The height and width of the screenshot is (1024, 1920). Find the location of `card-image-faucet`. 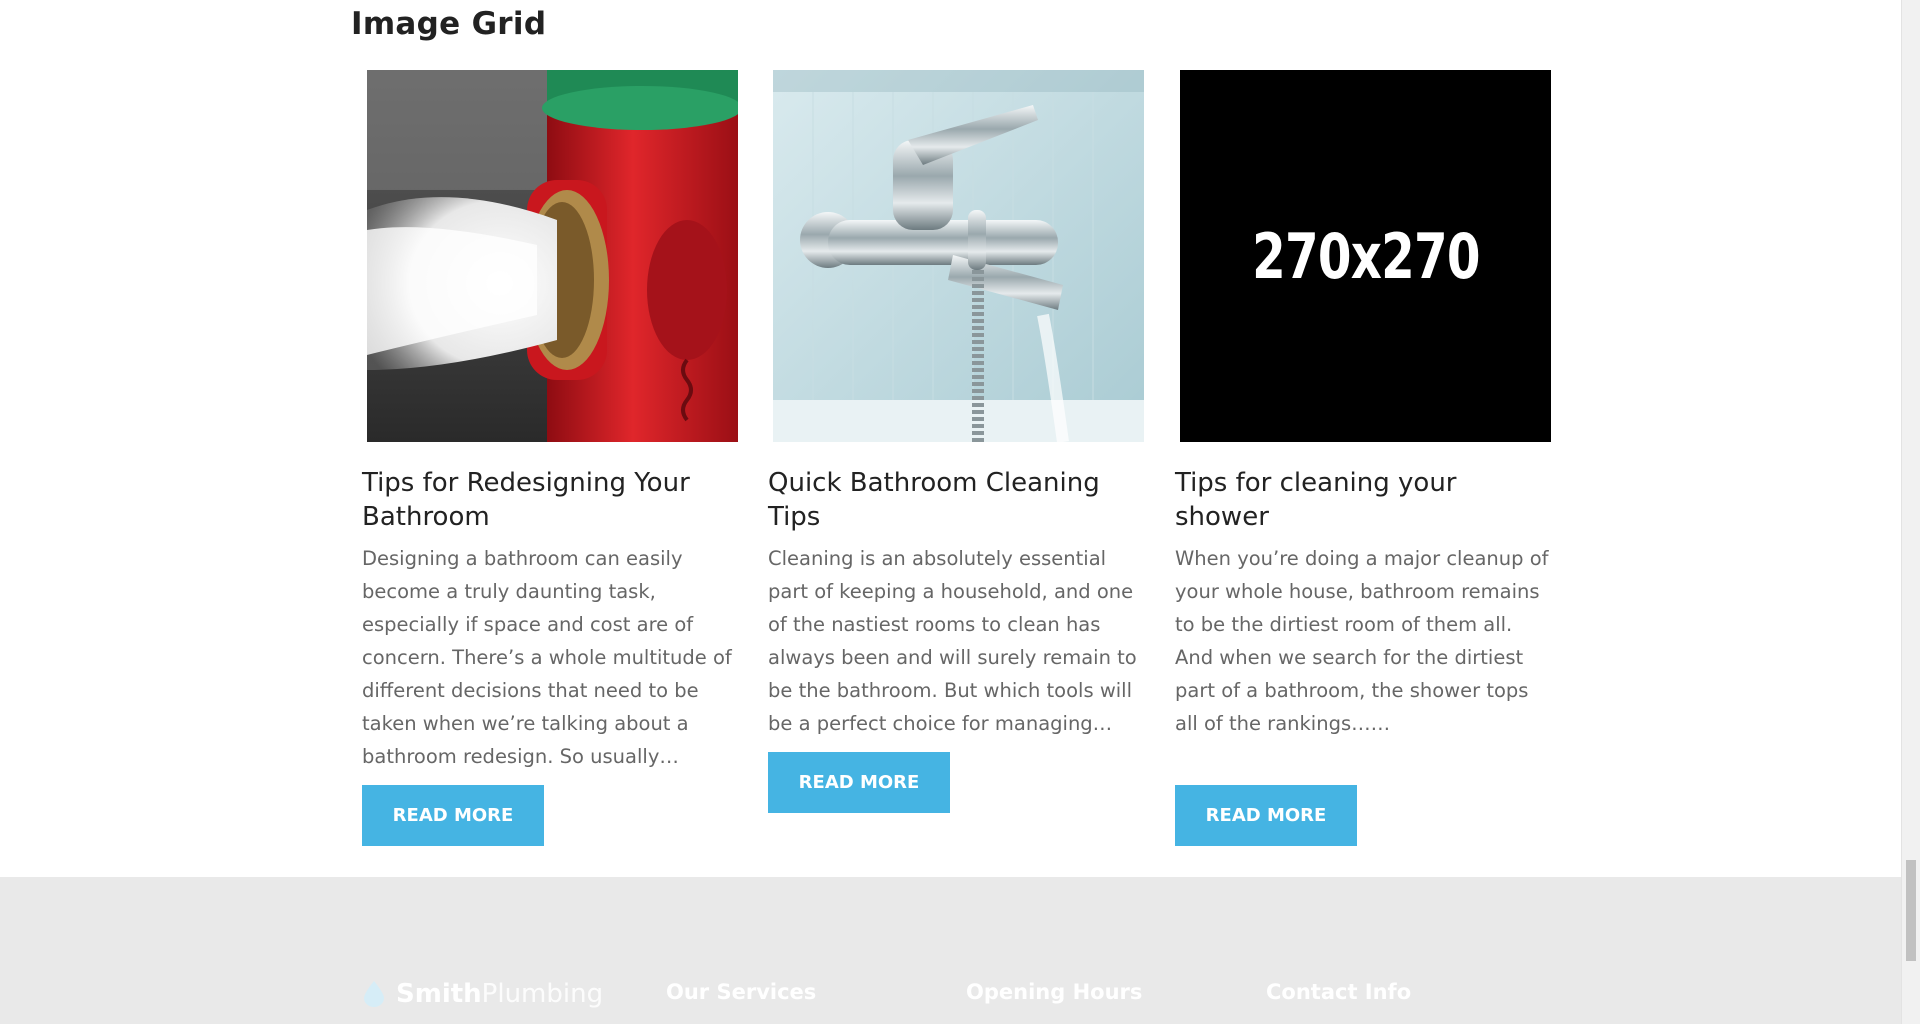

card-image-faucet is located at coordinates (958, 256).